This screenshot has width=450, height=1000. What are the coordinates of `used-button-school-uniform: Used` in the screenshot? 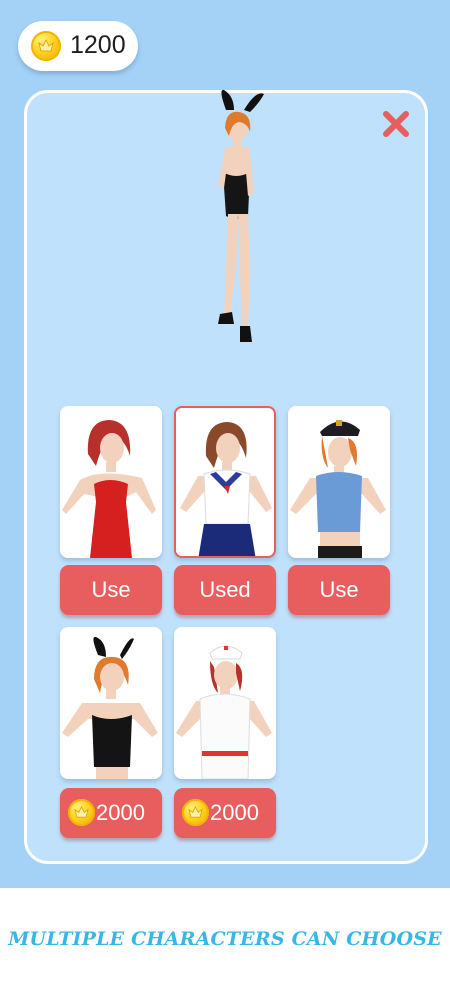 It's located at (225, 590).